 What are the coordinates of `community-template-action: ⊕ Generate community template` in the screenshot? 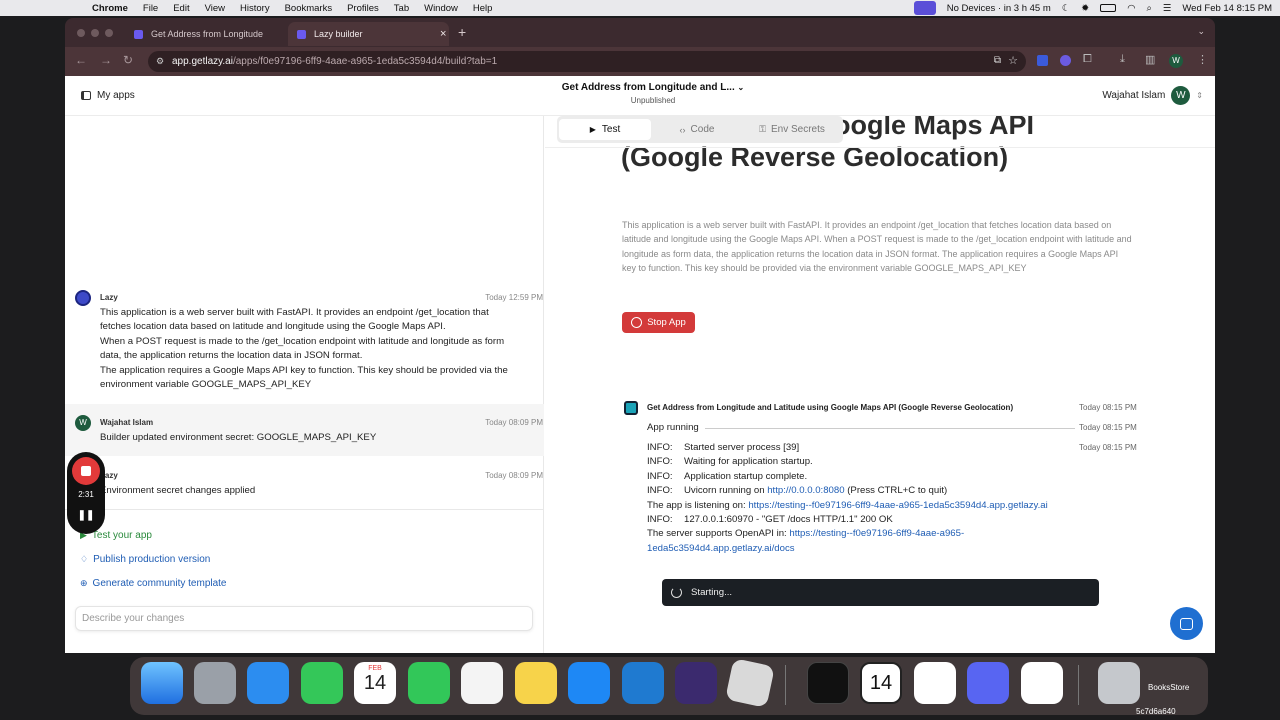 It's located at (153, 583).